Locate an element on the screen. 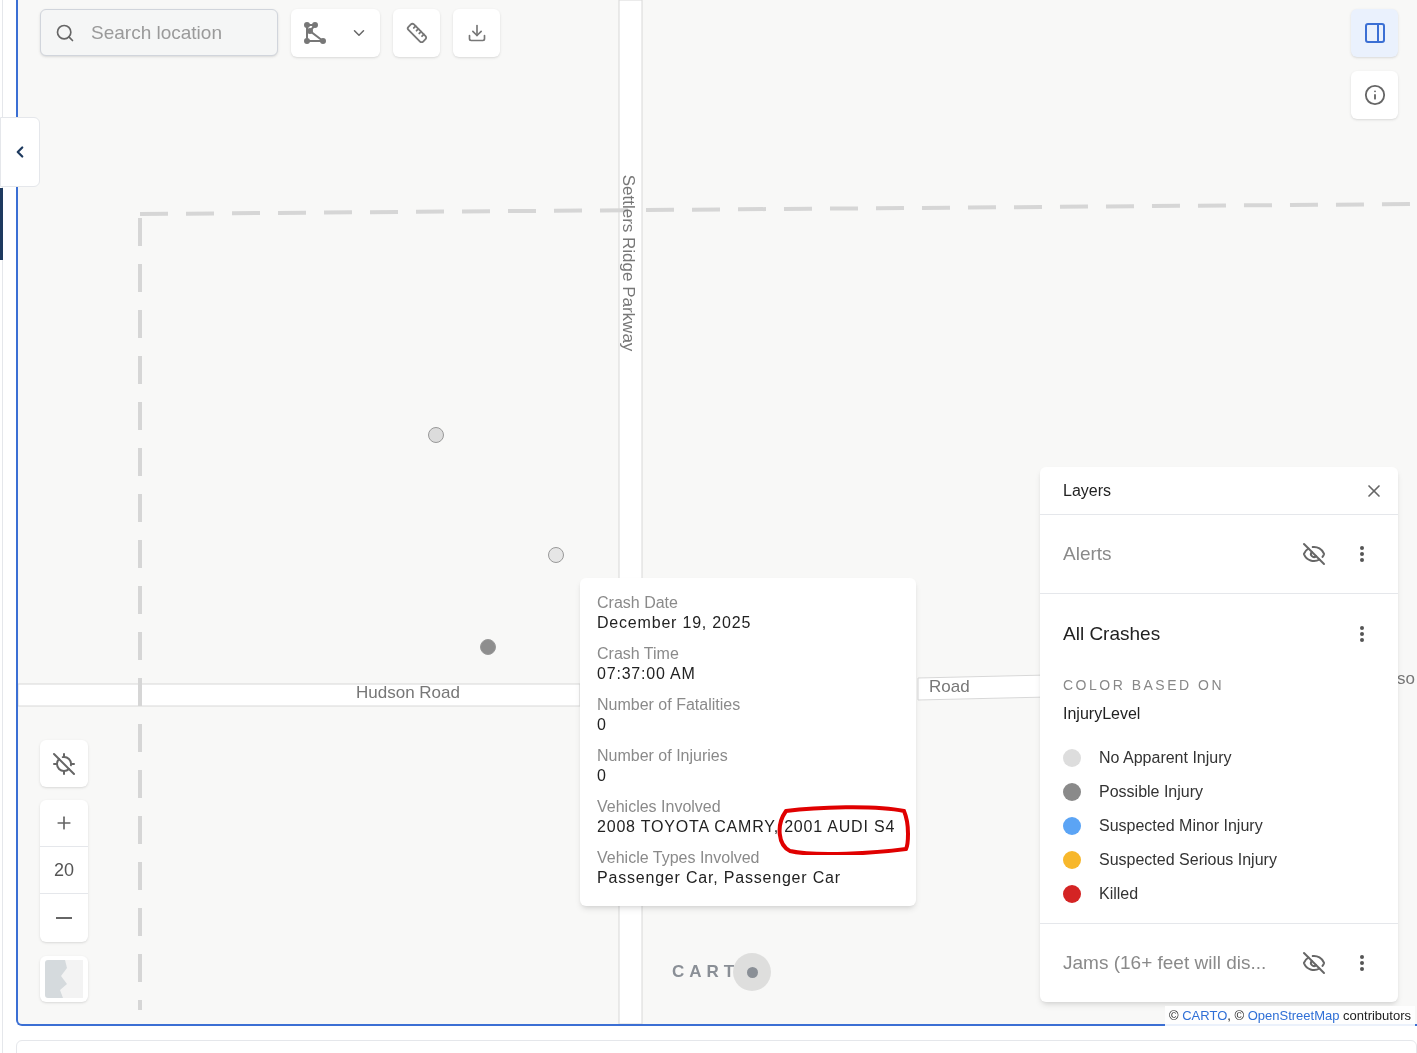 This screenshot has width=1417, height=1053. ruler-button is located at coordinates (416, 33).